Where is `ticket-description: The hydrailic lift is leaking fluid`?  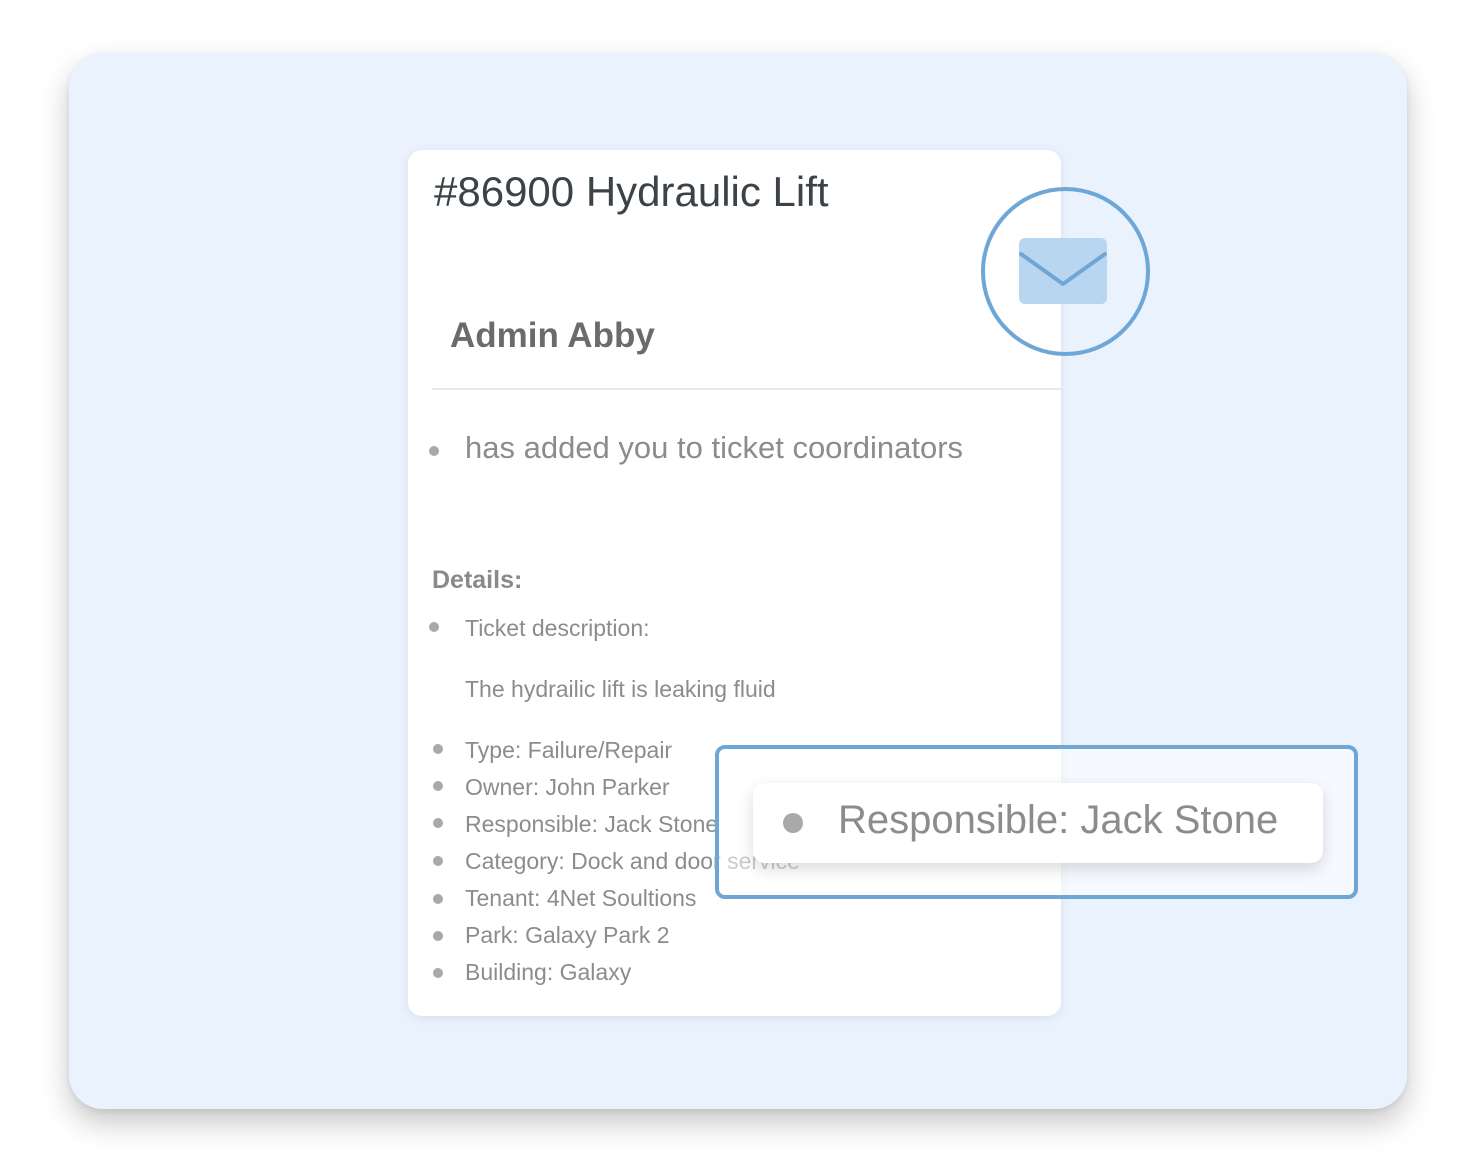
ticket-description: The hydrailic lift is leaking fluid is located at coordinates (620, 689).